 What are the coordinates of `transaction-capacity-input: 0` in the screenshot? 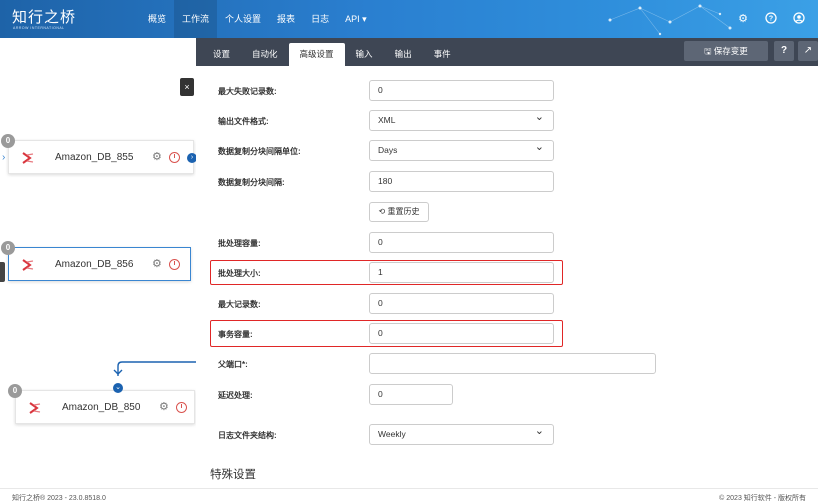 It's located at (461, 333).